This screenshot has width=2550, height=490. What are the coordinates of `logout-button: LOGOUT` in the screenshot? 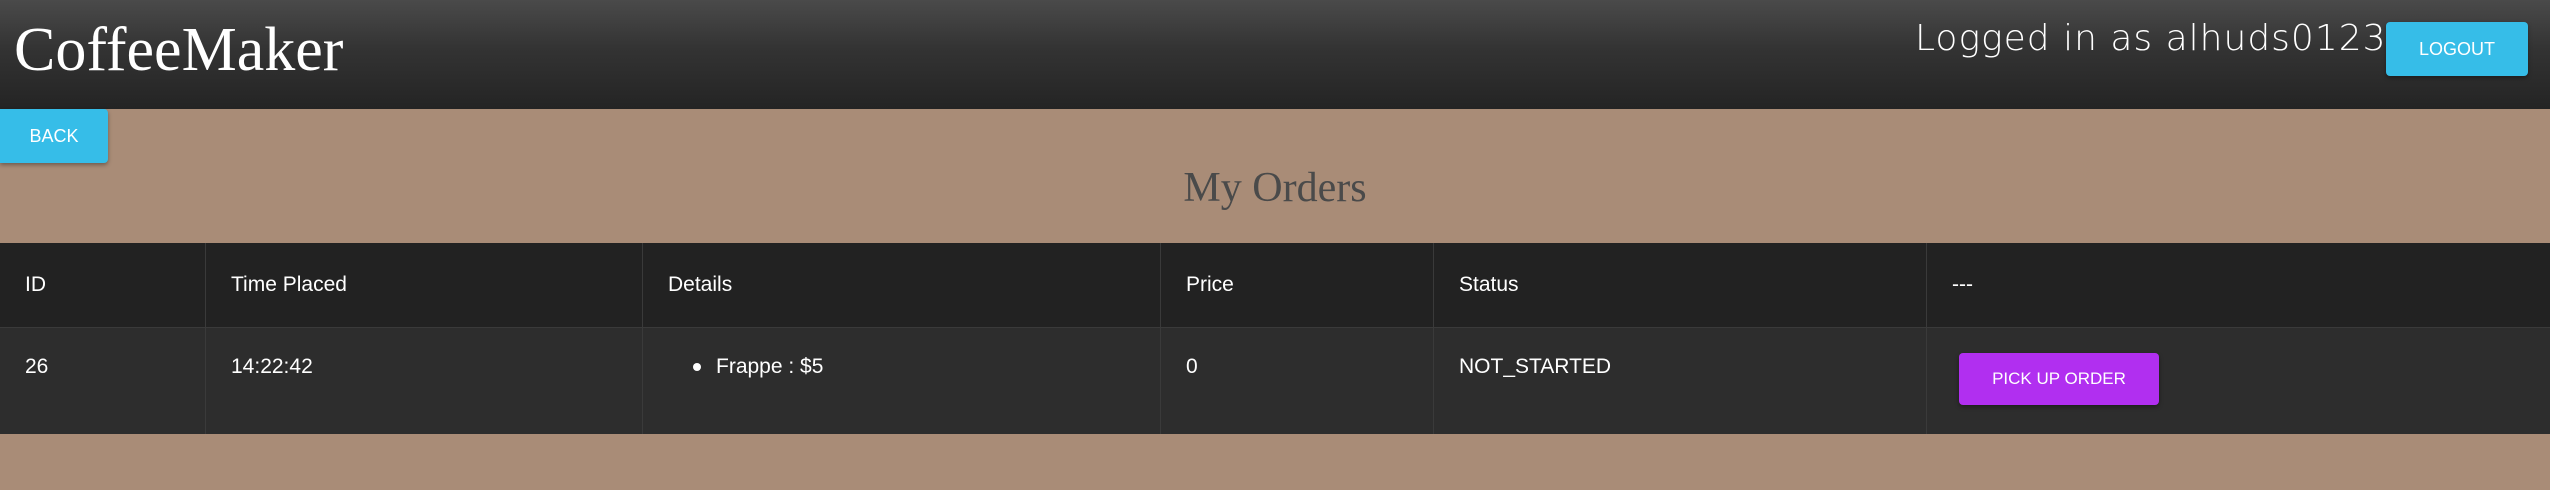 It's located at (2457, 49).